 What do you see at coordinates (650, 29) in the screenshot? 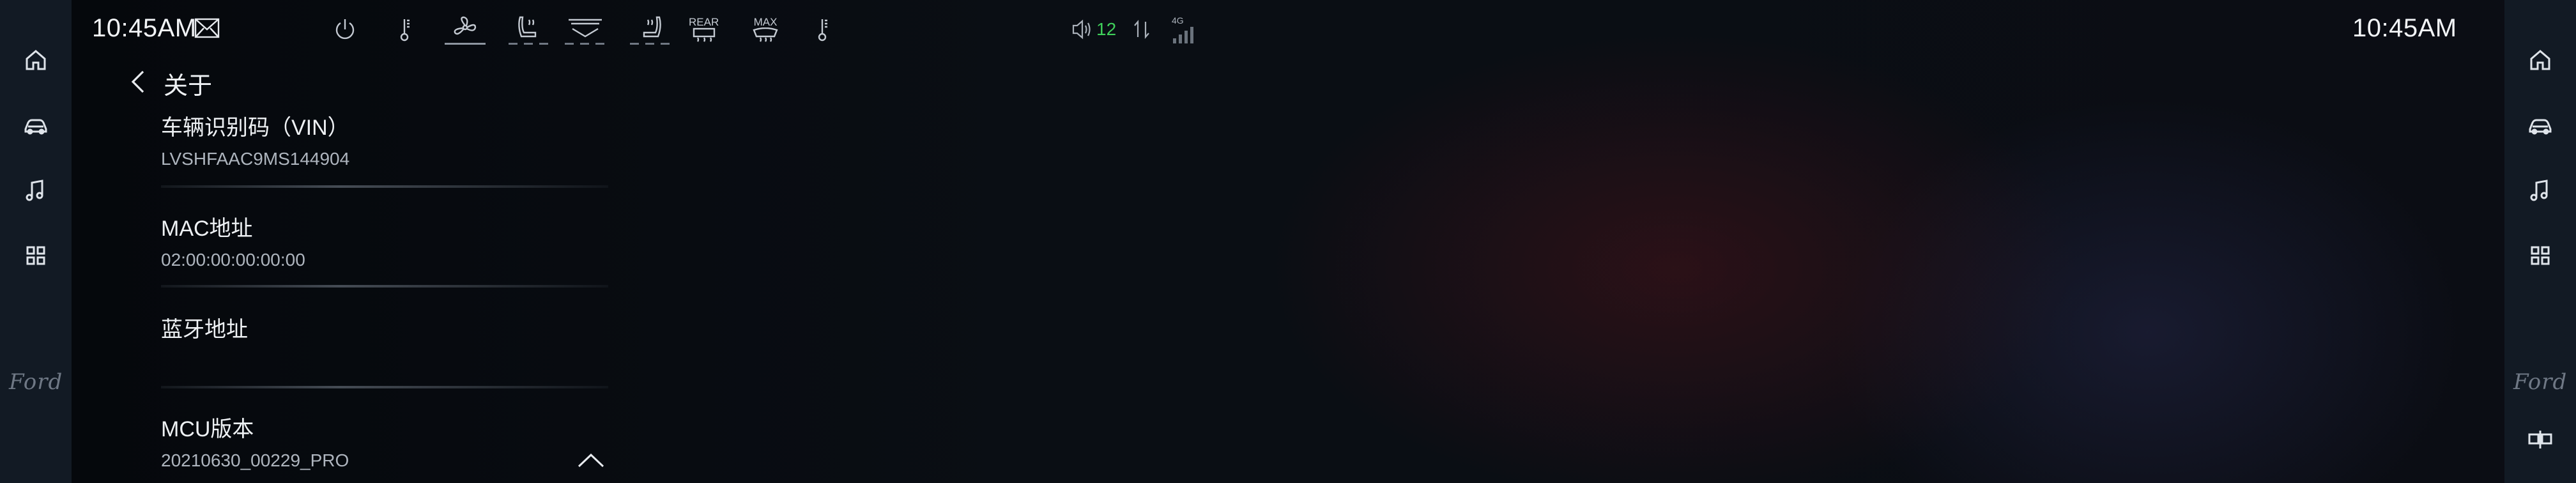
I see `heated-seat-passenger-icon` at bounding box center [650, 29].